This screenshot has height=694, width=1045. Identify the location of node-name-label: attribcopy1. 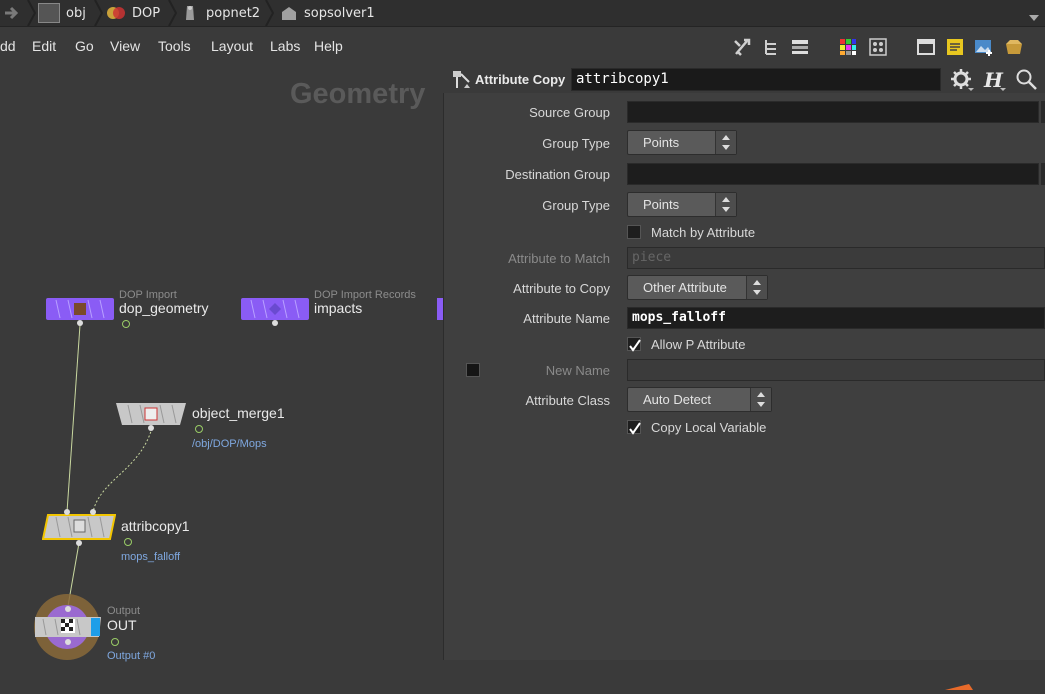
(155, 526).